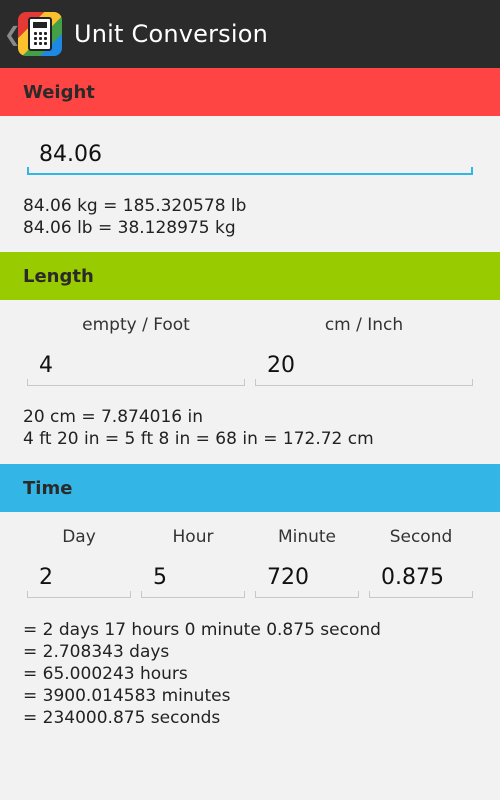  I want to click on time-result-hours: = 65.000243 hours, so click(105, 674).